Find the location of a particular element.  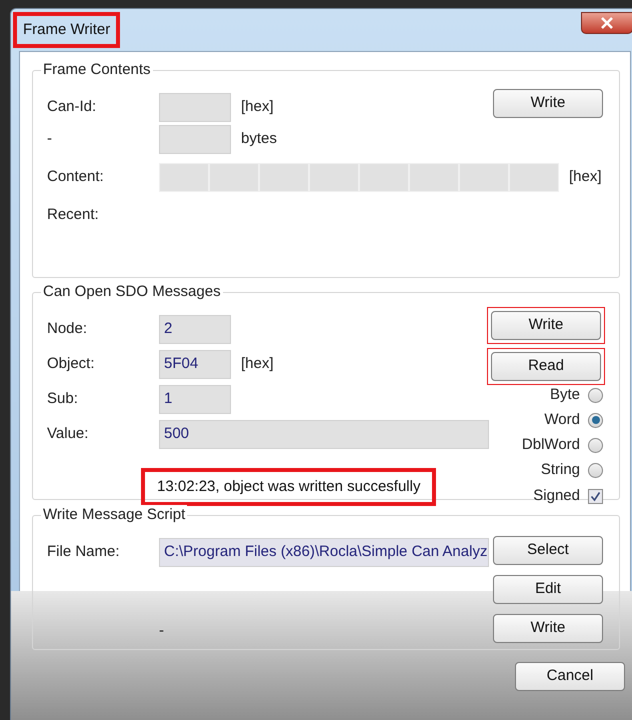

action-button: Write is located at coordinates (546, 325).